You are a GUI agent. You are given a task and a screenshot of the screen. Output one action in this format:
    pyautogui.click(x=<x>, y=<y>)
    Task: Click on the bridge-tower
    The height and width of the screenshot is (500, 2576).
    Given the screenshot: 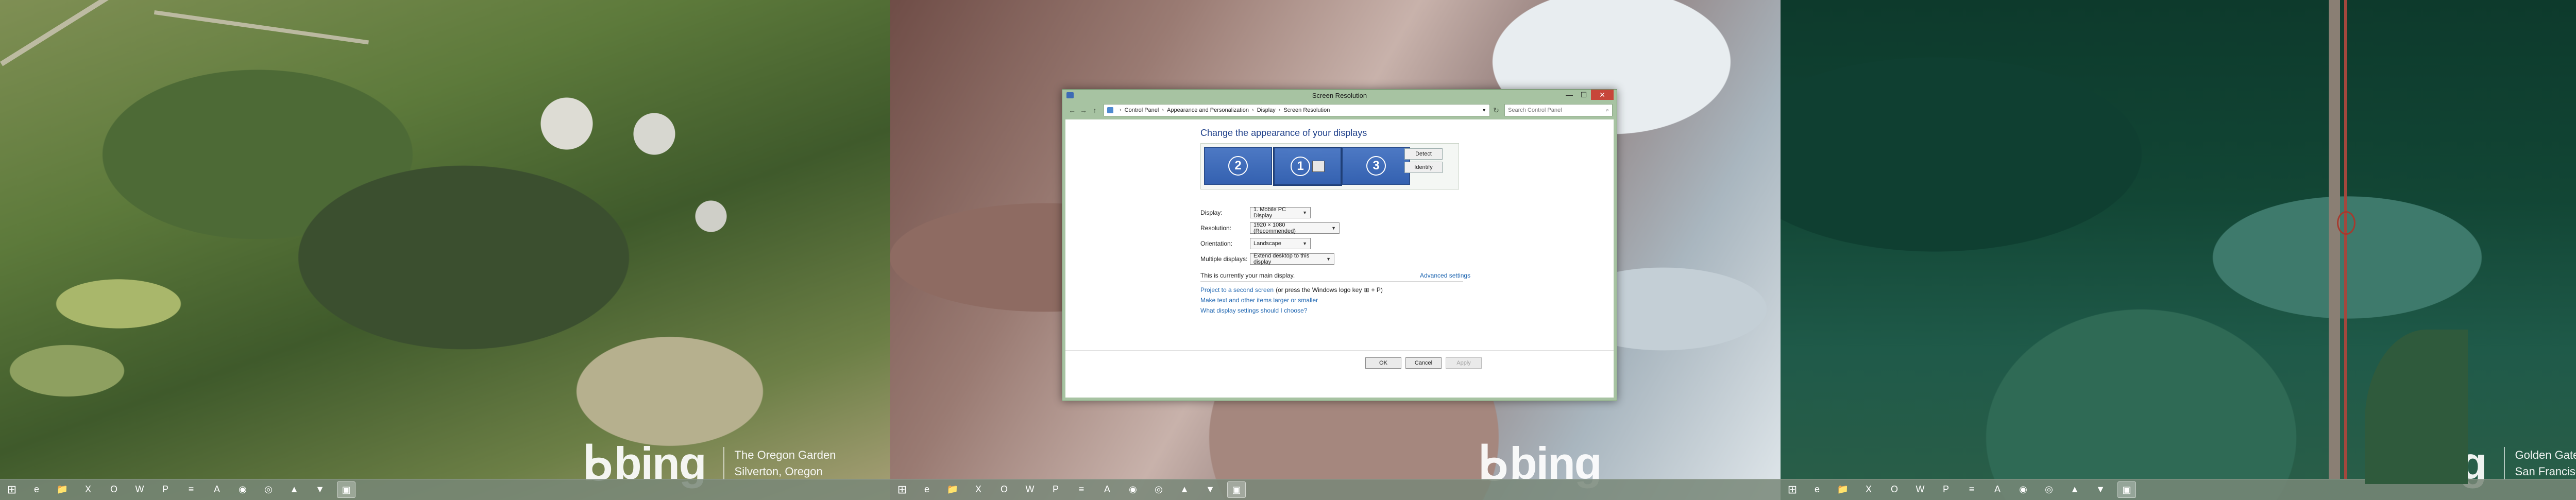 What is the action you would take?
    pyautogui.click(x=2346, y=223)
    